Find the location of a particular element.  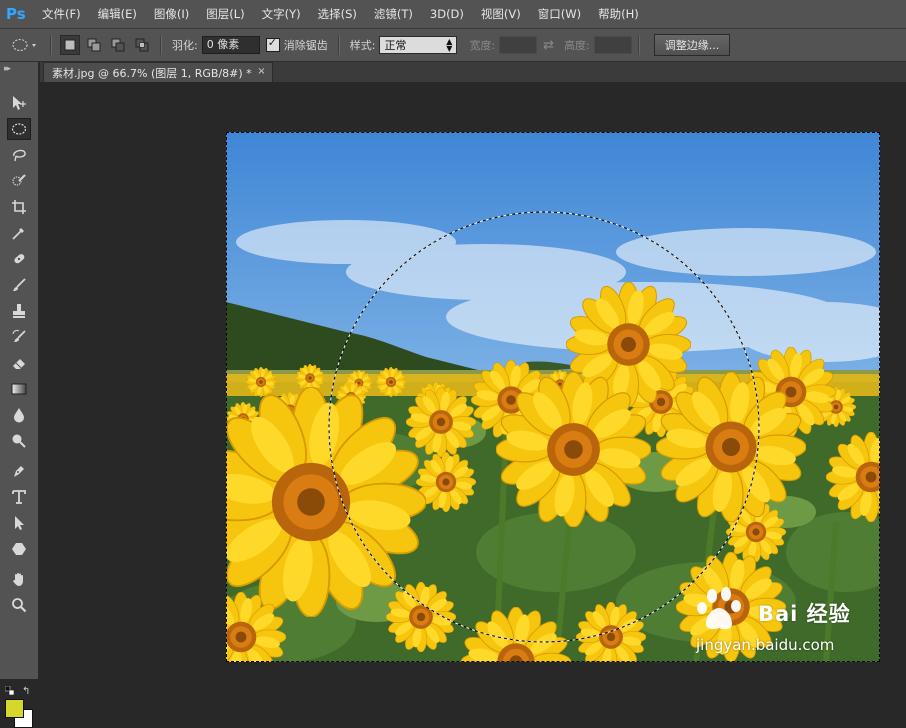

history-brush-icon is located at coordinates (19, 335).